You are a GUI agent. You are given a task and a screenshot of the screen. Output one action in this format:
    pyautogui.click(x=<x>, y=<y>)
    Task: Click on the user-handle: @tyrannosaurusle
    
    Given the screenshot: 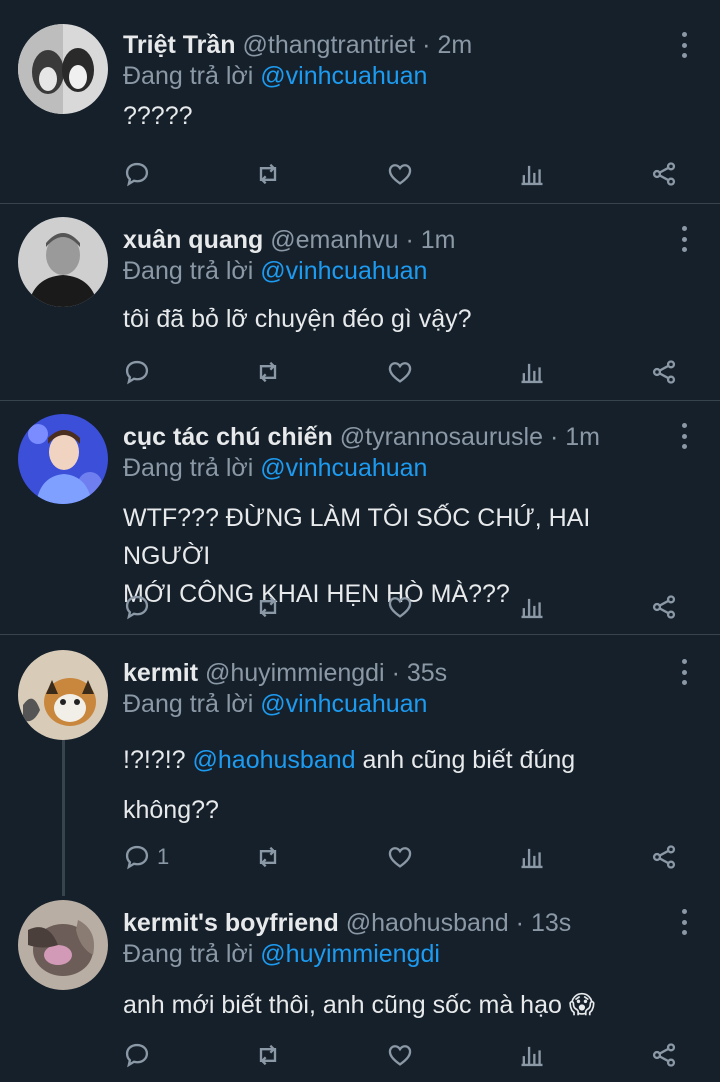 What is the action you would take?
    pyautogui.click(x=441, y=437)
    